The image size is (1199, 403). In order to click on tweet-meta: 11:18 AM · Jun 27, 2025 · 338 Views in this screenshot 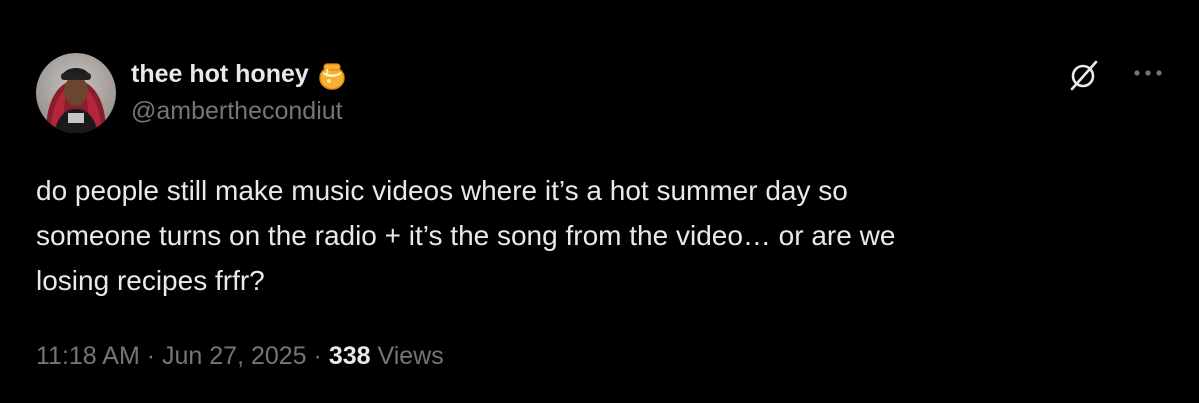, I will do `click(240, 356)`.